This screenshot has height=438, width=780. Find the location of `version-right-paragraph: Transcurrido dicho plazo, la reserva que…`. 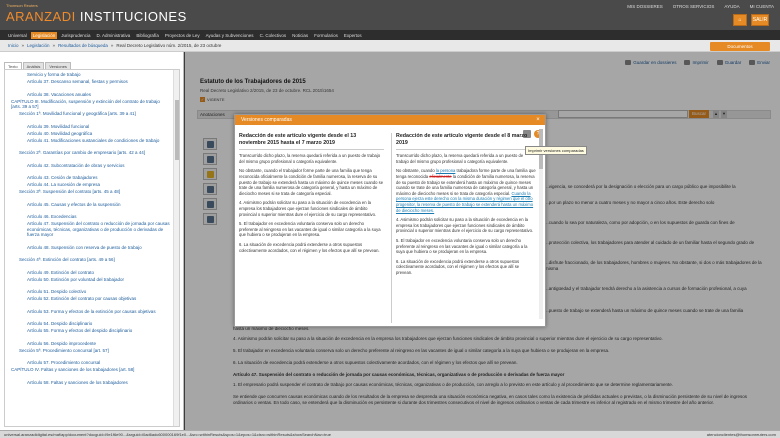

version-right-paragraph: Transcurrido dicho plazo, la reserva que… is located at coordinates (460, 158).